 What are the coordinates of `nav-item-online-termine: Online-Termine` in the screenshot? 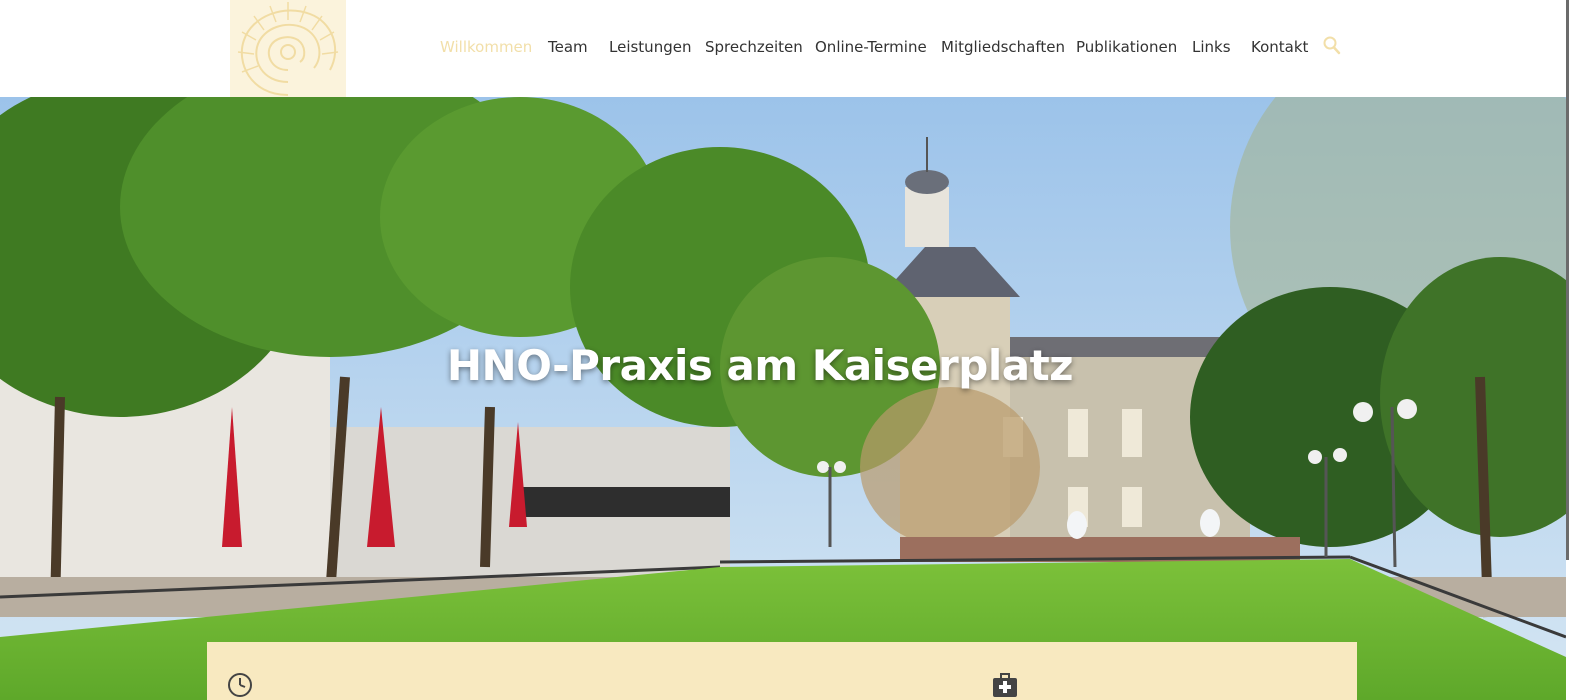 It's located at (871, 47).